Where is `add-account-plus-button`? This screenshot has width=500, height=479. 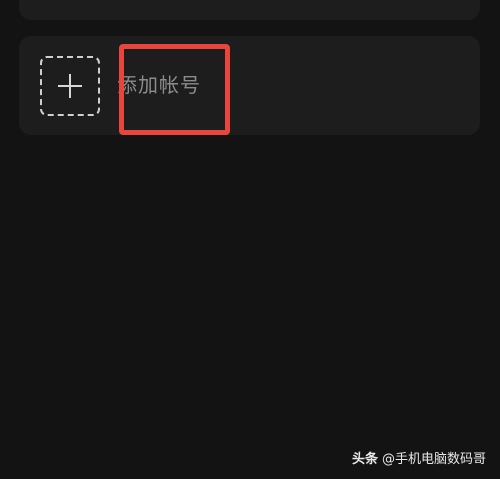 add-account-plus-button is located at coordinates (70, 86).